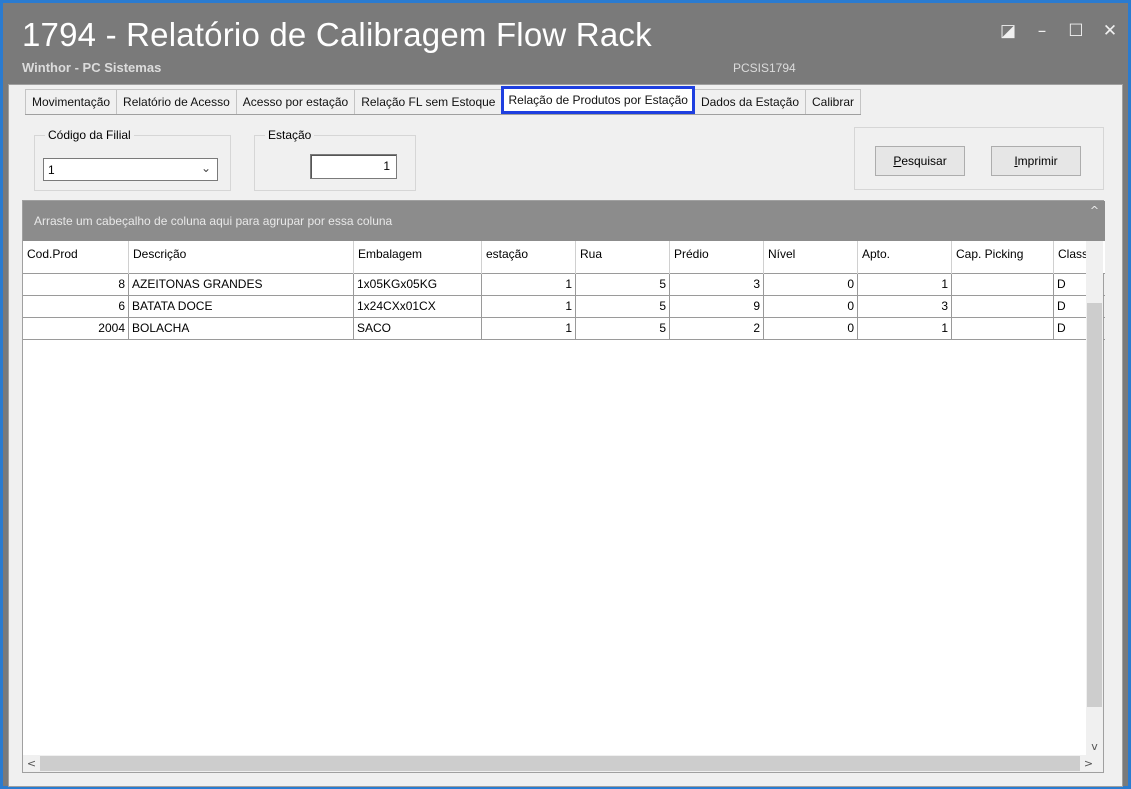 Image resolution: width=1131 pixels, height=789 pixels. What do you see at coordinates (176, 101) in the screenshot?
I see `tab-relatorio-acesso: Relatório de Acesso` at bounding box center [176, 101].